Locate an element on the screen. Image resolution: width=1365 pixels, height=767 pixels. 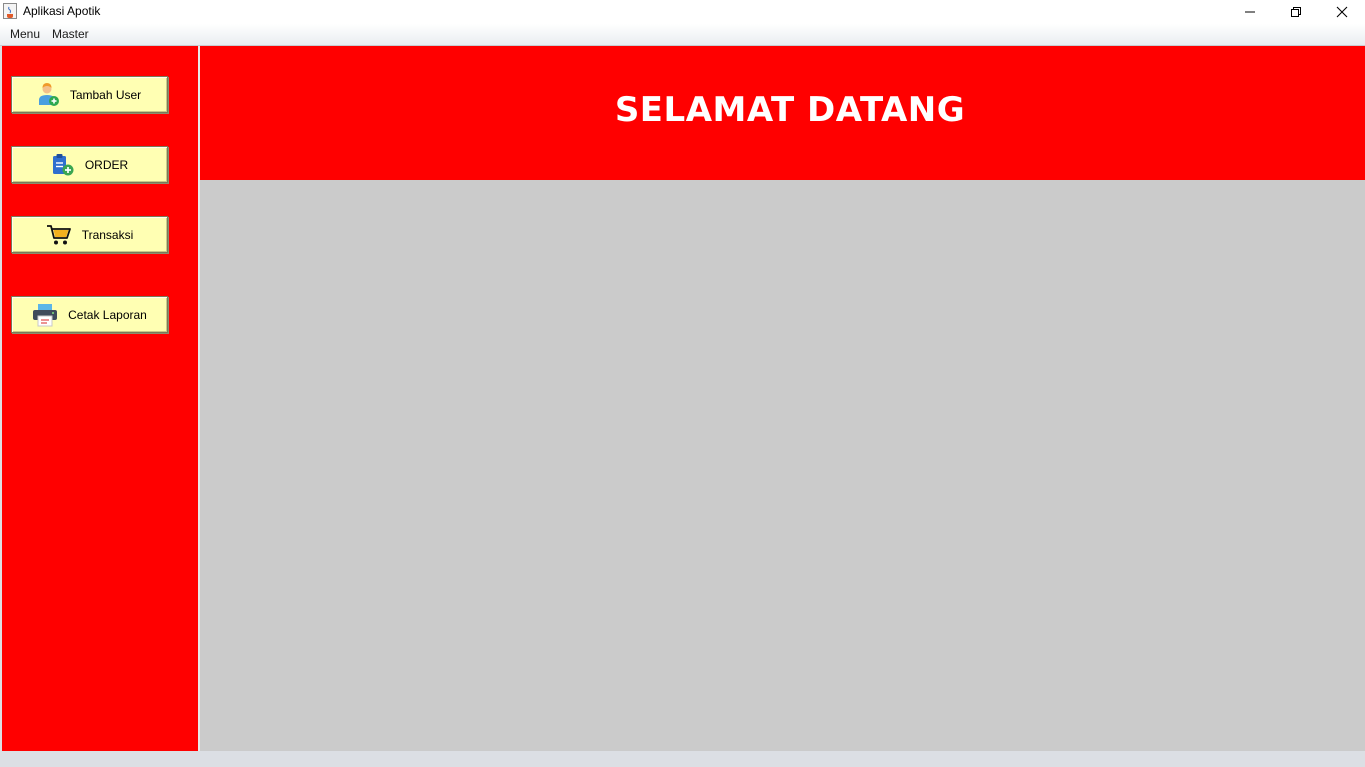
tambah-user-button: Tambah User is located at coordinates (89, 94).